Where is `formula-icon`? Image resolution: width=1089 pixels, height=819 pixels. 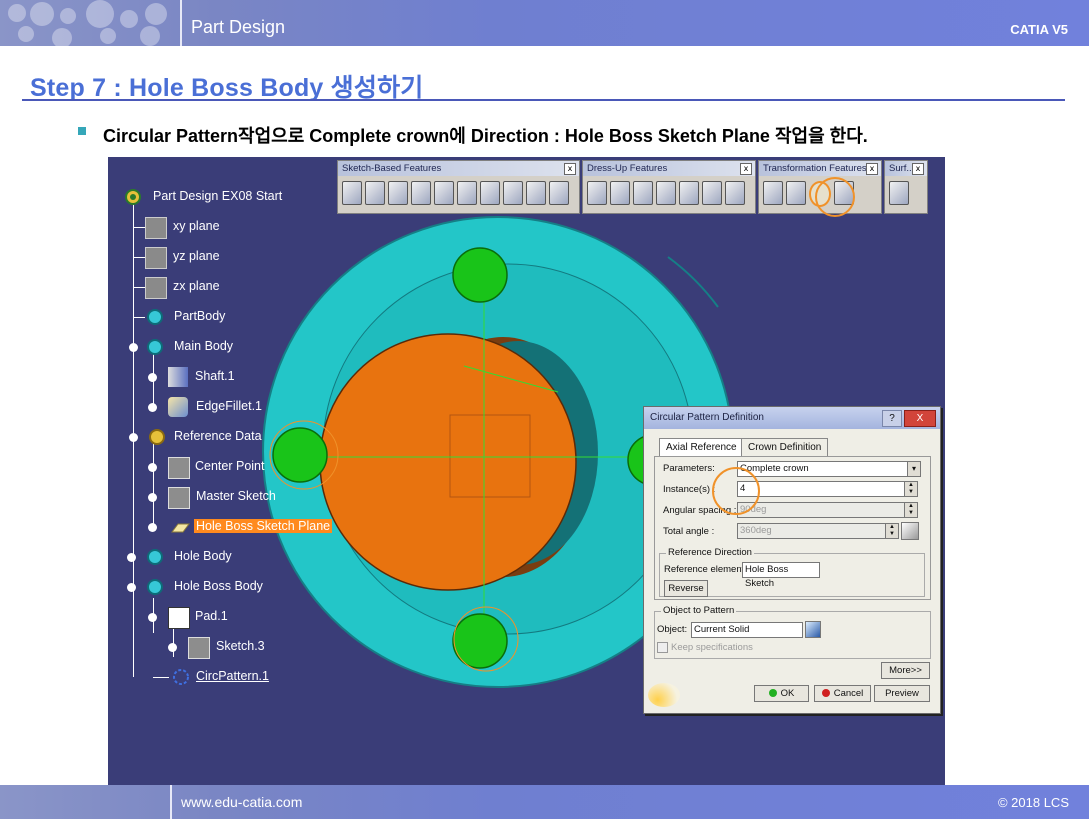 formula-icon is located at coordinates (910, 531).